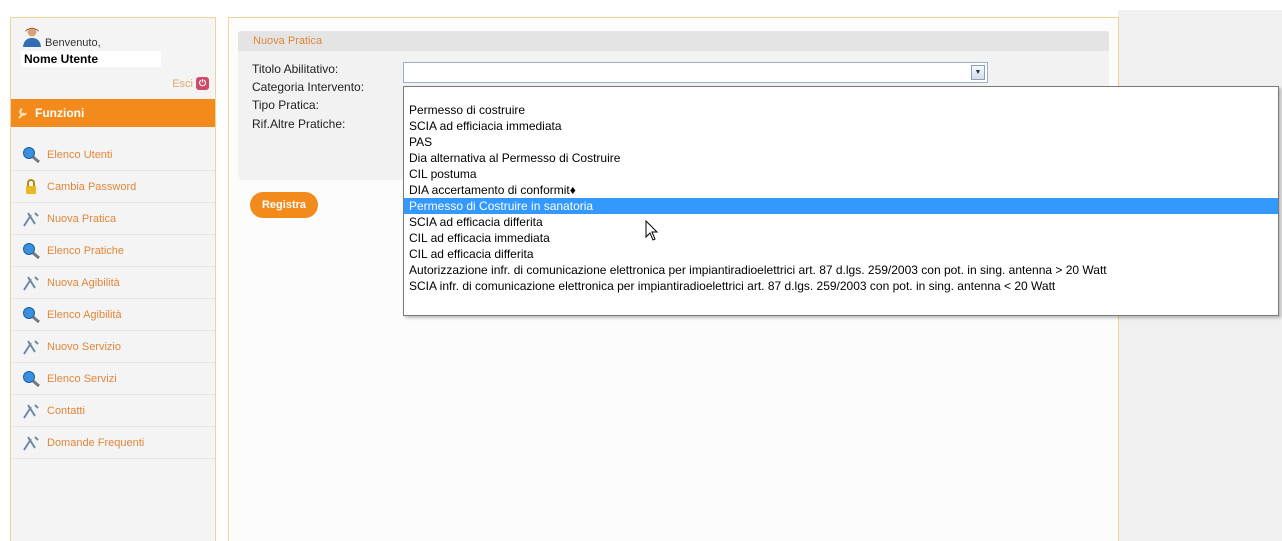 This screenshot has width=1282, height=541. I want to click on dropdown-option: CIL postuma, so click(841, 174).